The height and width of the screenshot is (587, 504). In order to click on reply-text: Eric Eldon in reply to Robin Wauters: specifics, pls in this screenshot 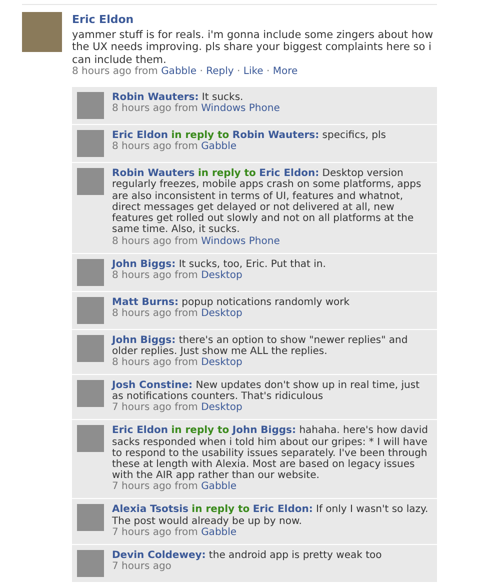, I will do `click(249, 136)`.